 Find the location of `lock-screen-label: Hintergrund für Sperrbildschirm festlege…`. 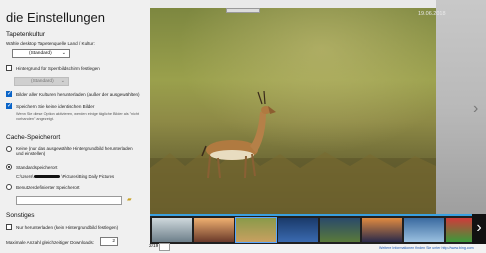

lock-screen-label: Hintergrund für Sperrbildschirm festlege… is located at coordinates (58, 68).